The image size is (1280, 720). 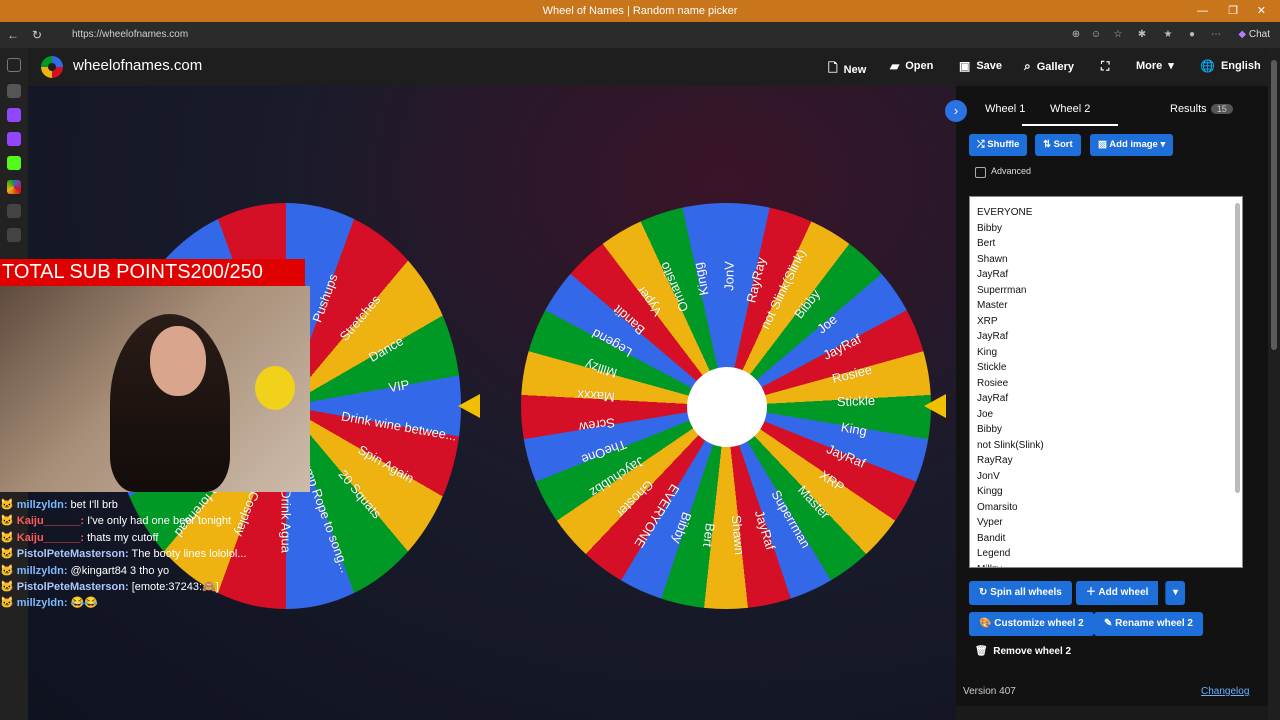 I want to click on language-button: 🌐 English, so click(x=1230, y=66).